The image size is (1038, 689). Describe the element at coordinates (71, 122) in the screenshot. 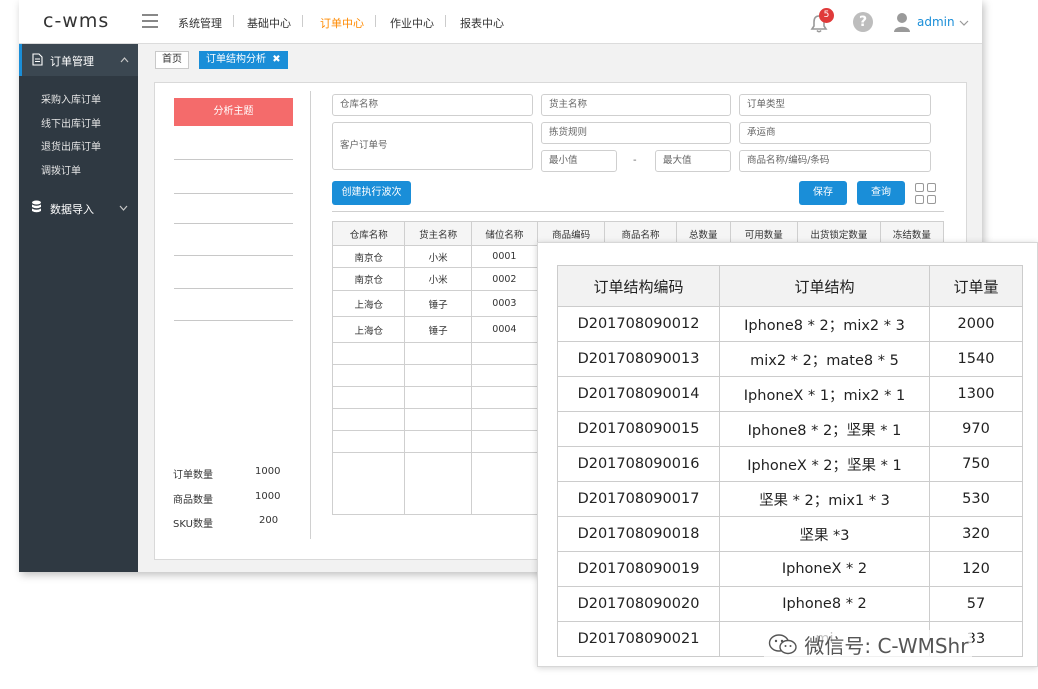

I see `sidebar-subitem-offline-outbound: 线下出库订单` at that location.